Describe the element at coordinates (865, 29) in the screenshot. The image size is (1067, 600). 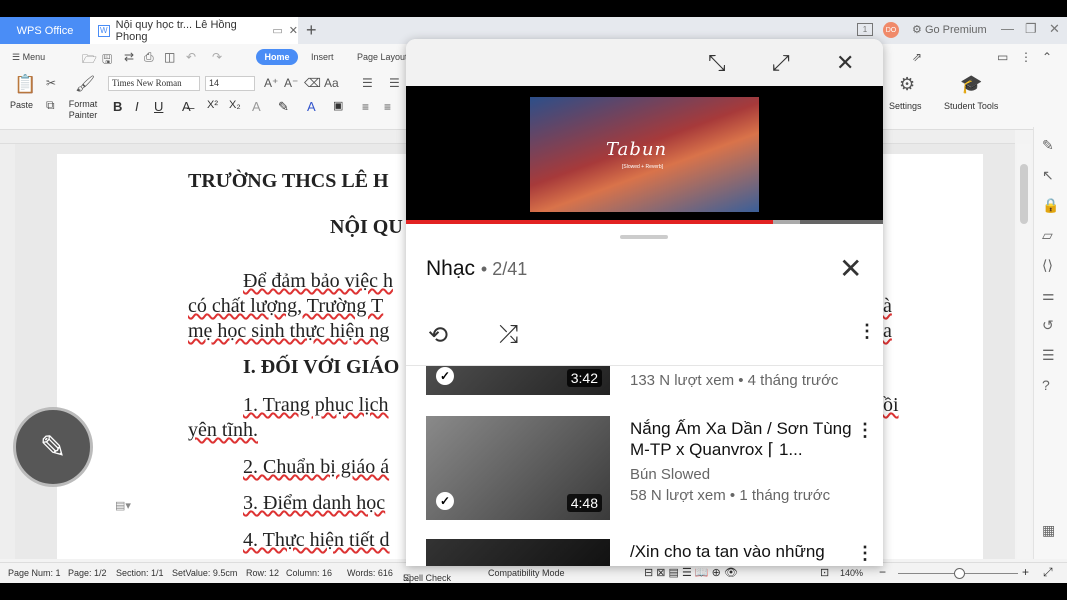
I see `layout-icon: 1` at that location.